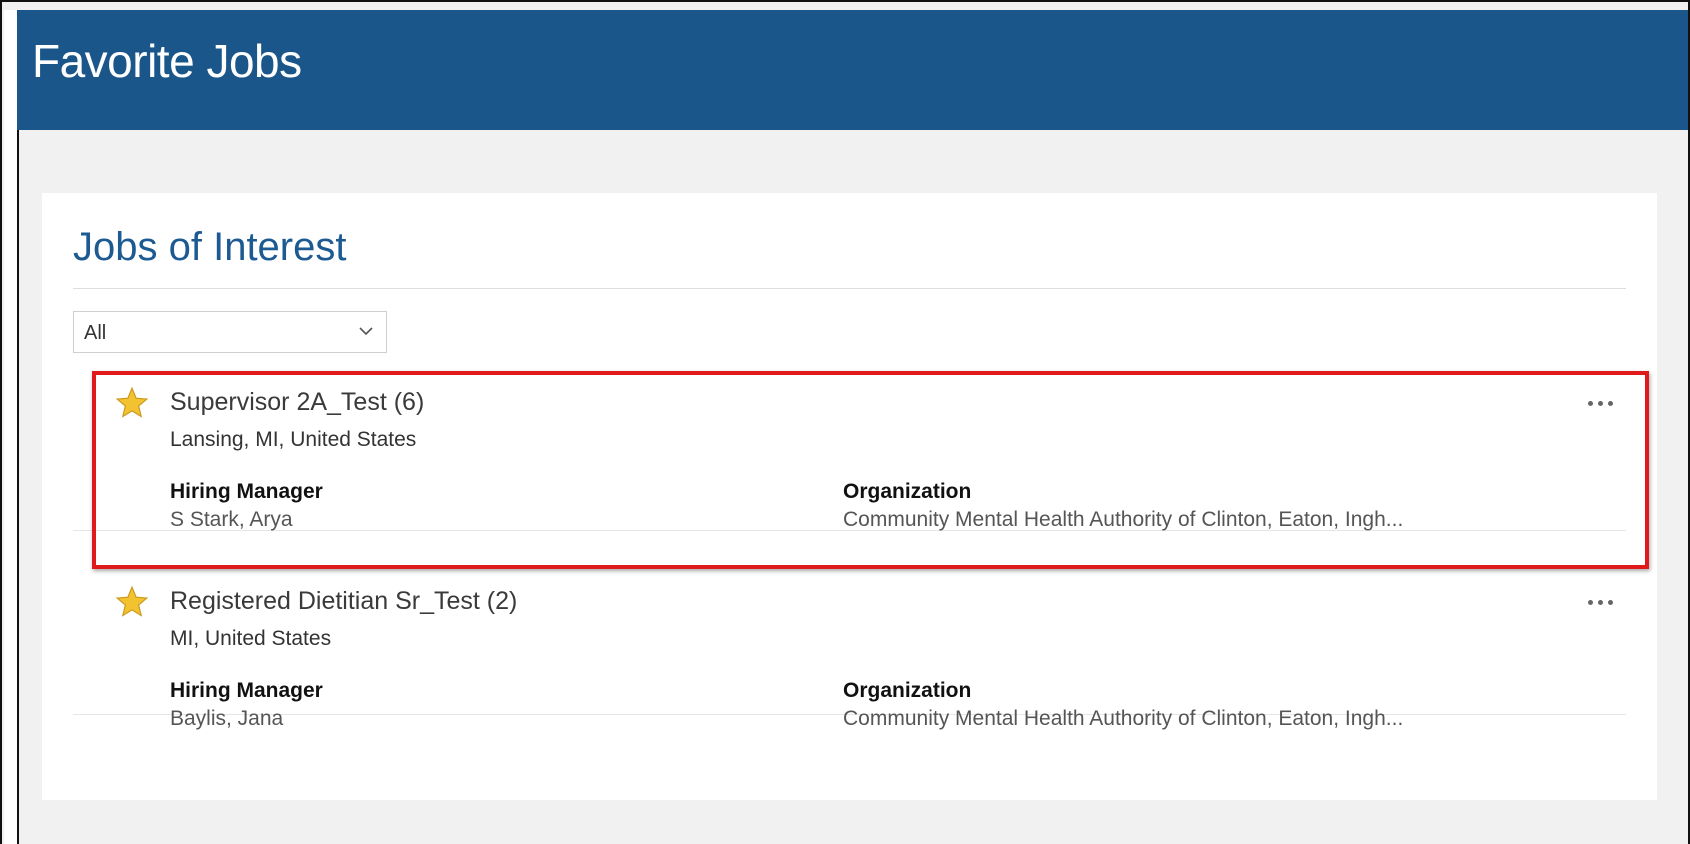 The height and width of the screenshot is (844, 1690). I want to click on job-location: MI, United States, so click(251, 638).